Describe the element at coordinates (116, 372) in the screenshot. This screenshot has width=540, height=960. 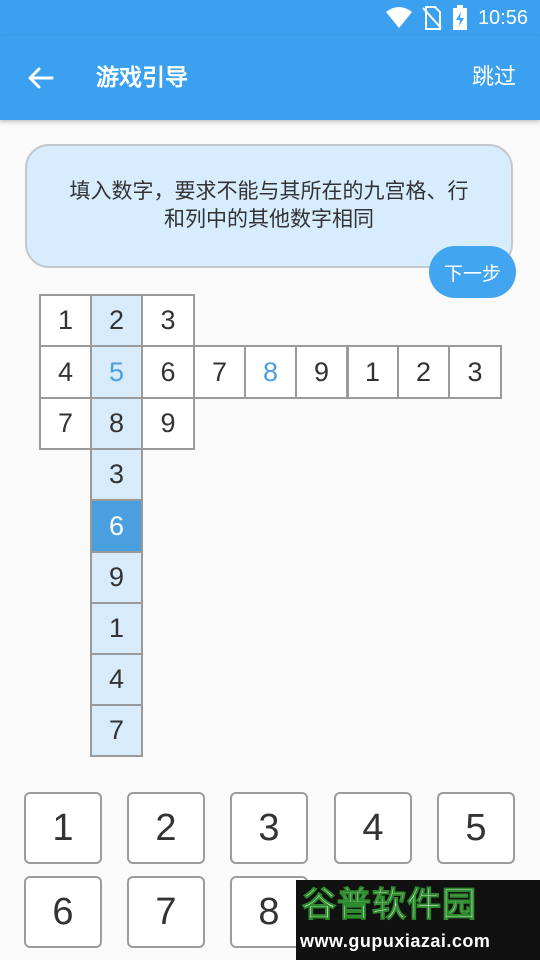
I see `board-cell: 5` at that location.